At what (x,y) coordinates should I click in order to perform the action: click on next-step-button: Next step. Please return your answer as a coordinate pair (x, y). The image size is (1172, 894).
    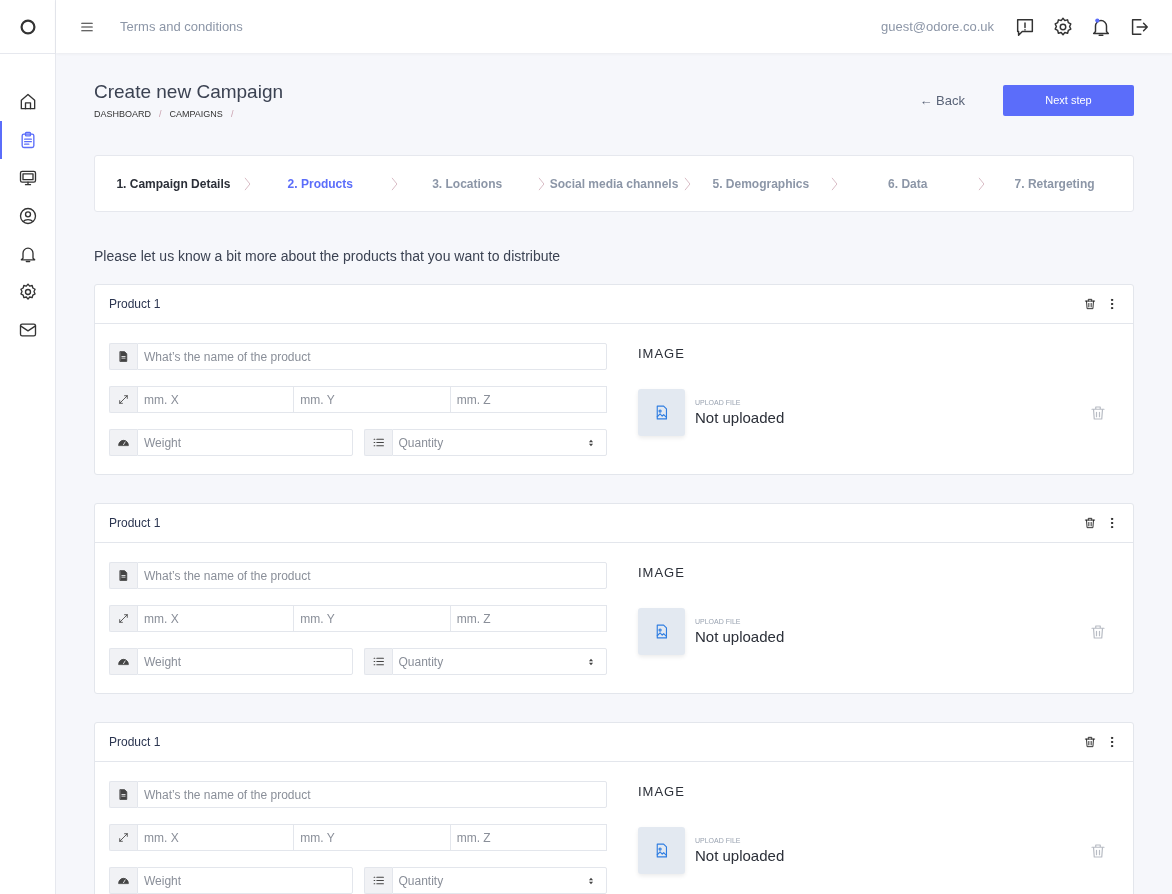
    Looking at the image, I should click on (1068, 100).